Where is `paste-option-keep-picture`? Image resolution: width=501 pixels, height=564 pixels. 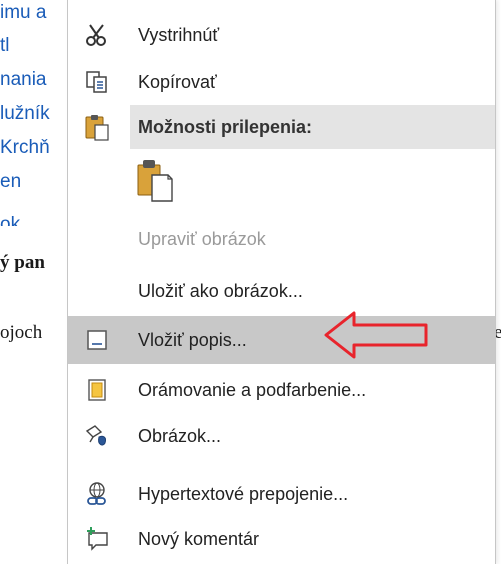 paste-option-keep-picture is located at coordinates (155, 179).